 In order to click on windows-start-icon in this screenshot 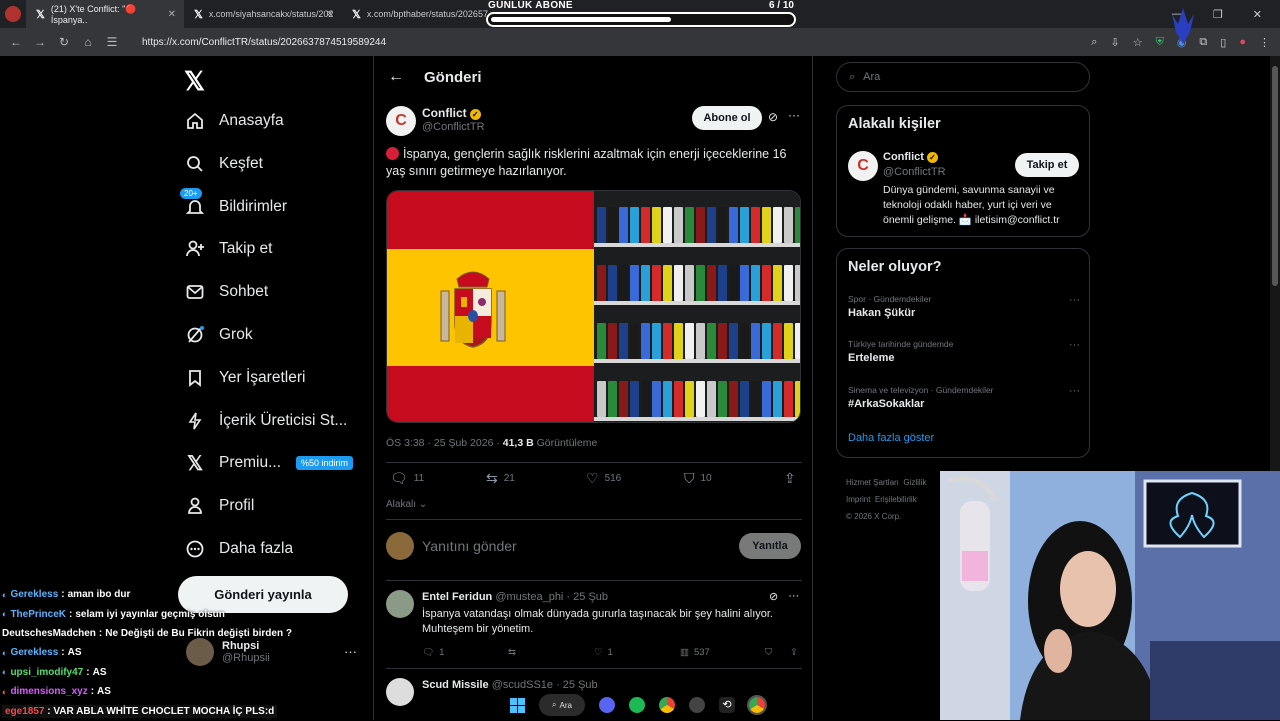, I will do `click(517, 705)`.